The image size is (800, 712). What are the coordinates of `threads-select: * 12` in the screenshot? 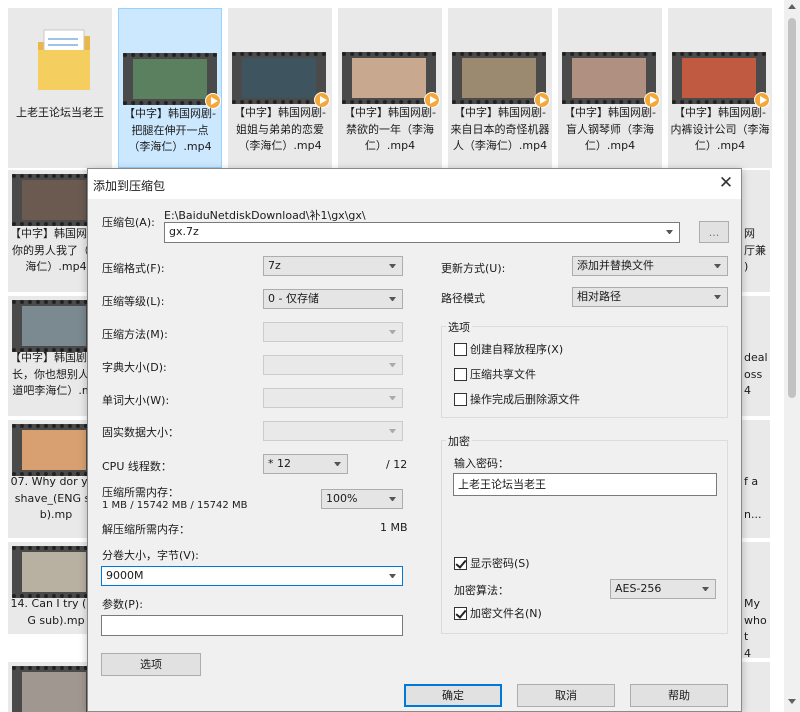 It's located at (305, 464).